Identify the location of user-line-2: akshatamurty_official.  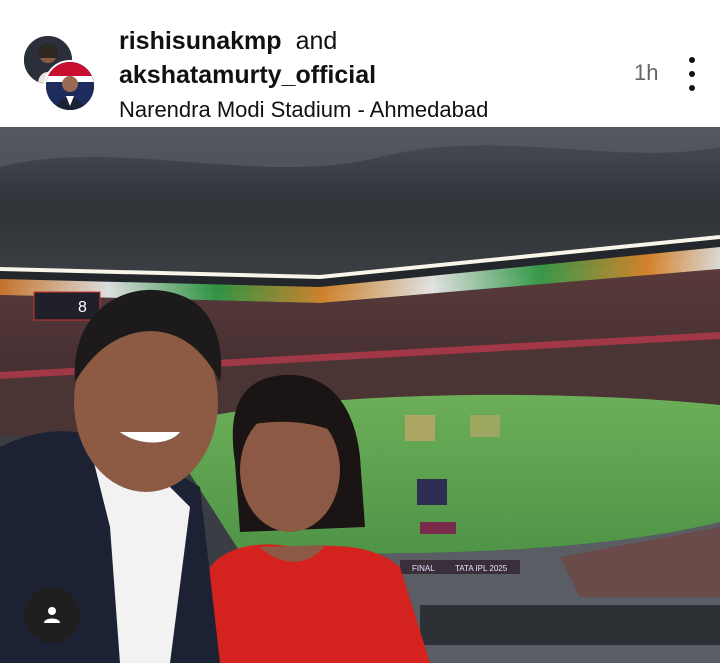
(247, 75).